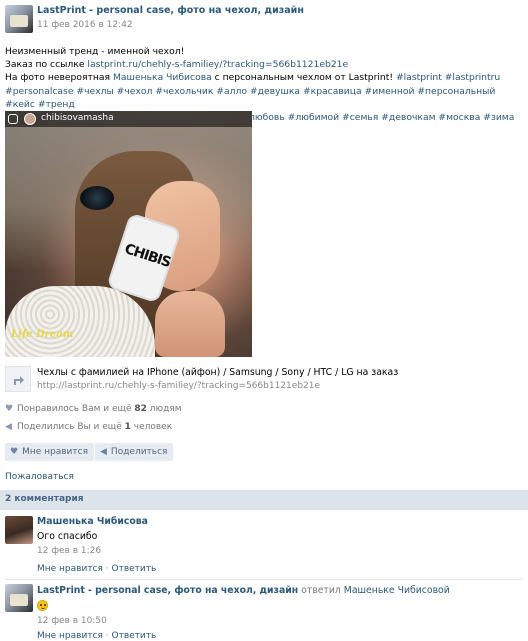  I want to click on comment-text: Ого спасибо, so click(67, 536).